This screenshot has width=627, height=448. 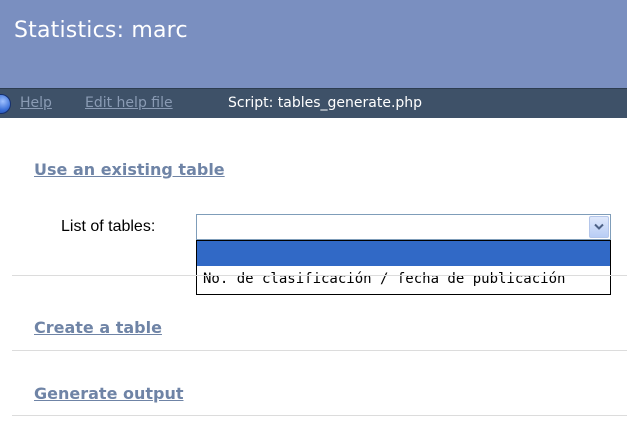 What do you see at coordinates (108, 226) in the screenshot?
I see `list-of-tables-label: List of tables:` at bounding box center [108, 226].